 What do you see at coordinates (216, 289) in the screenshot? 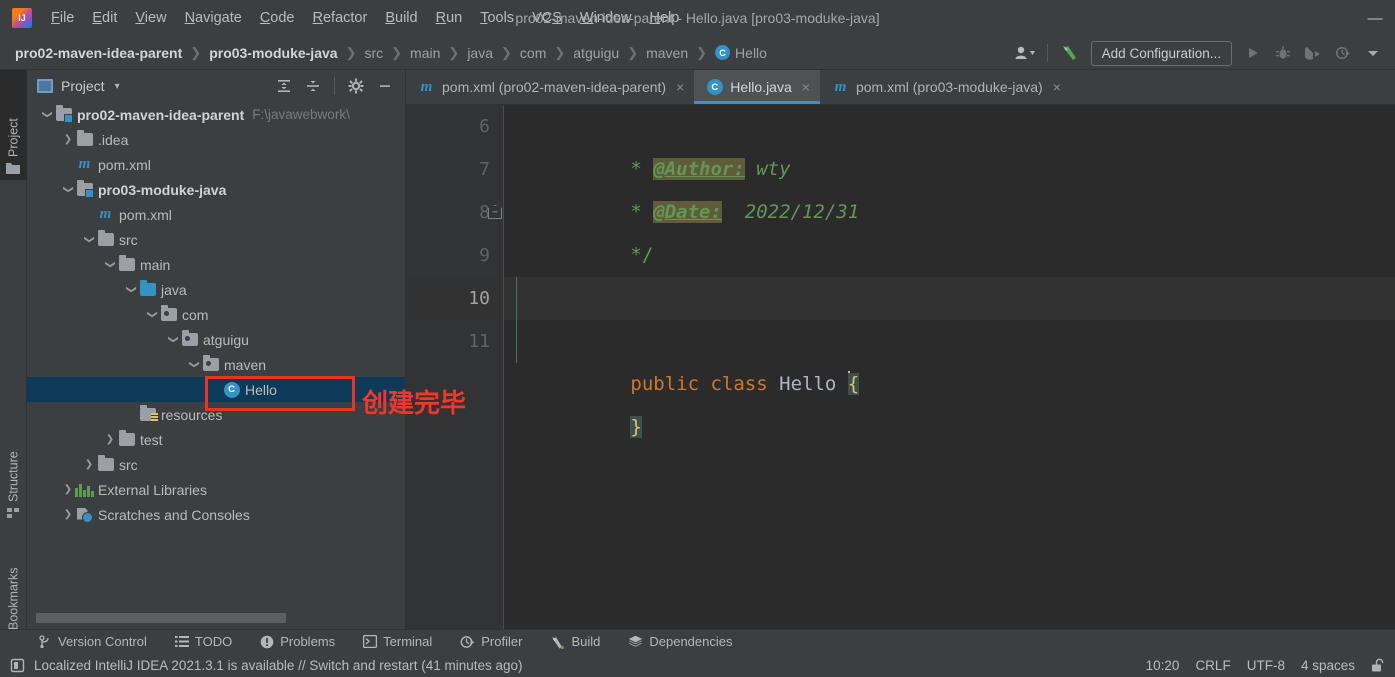
I see `tree-node: ❯ java` at bounding box center [216, 289].